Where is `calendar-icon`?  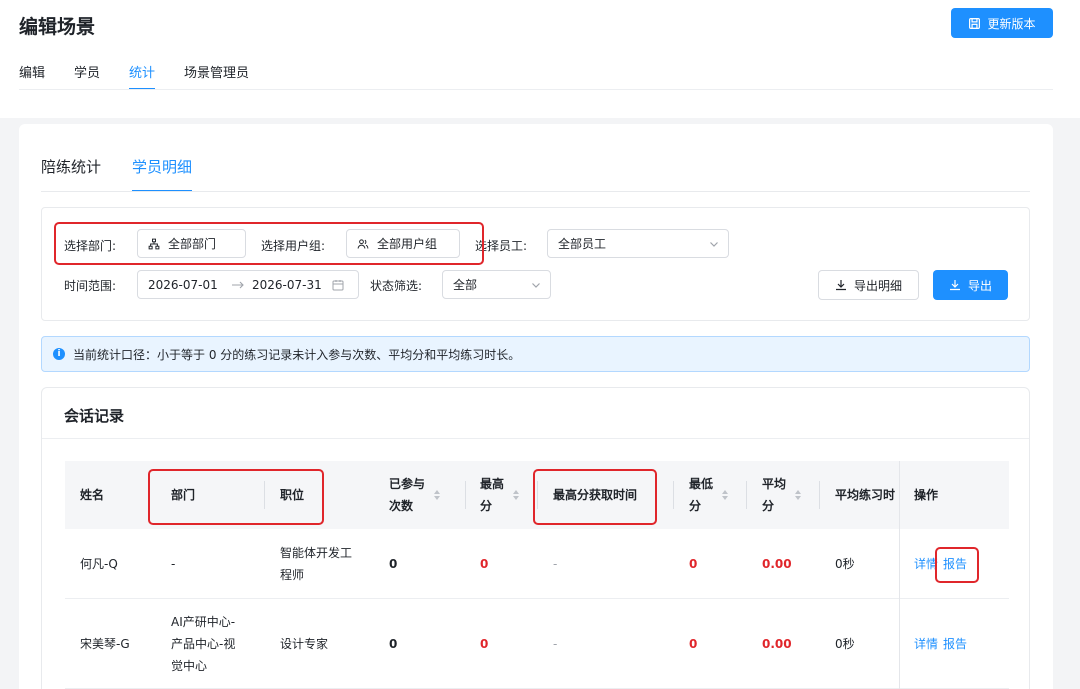 calendar-icon is located at coordinates (338, 285).